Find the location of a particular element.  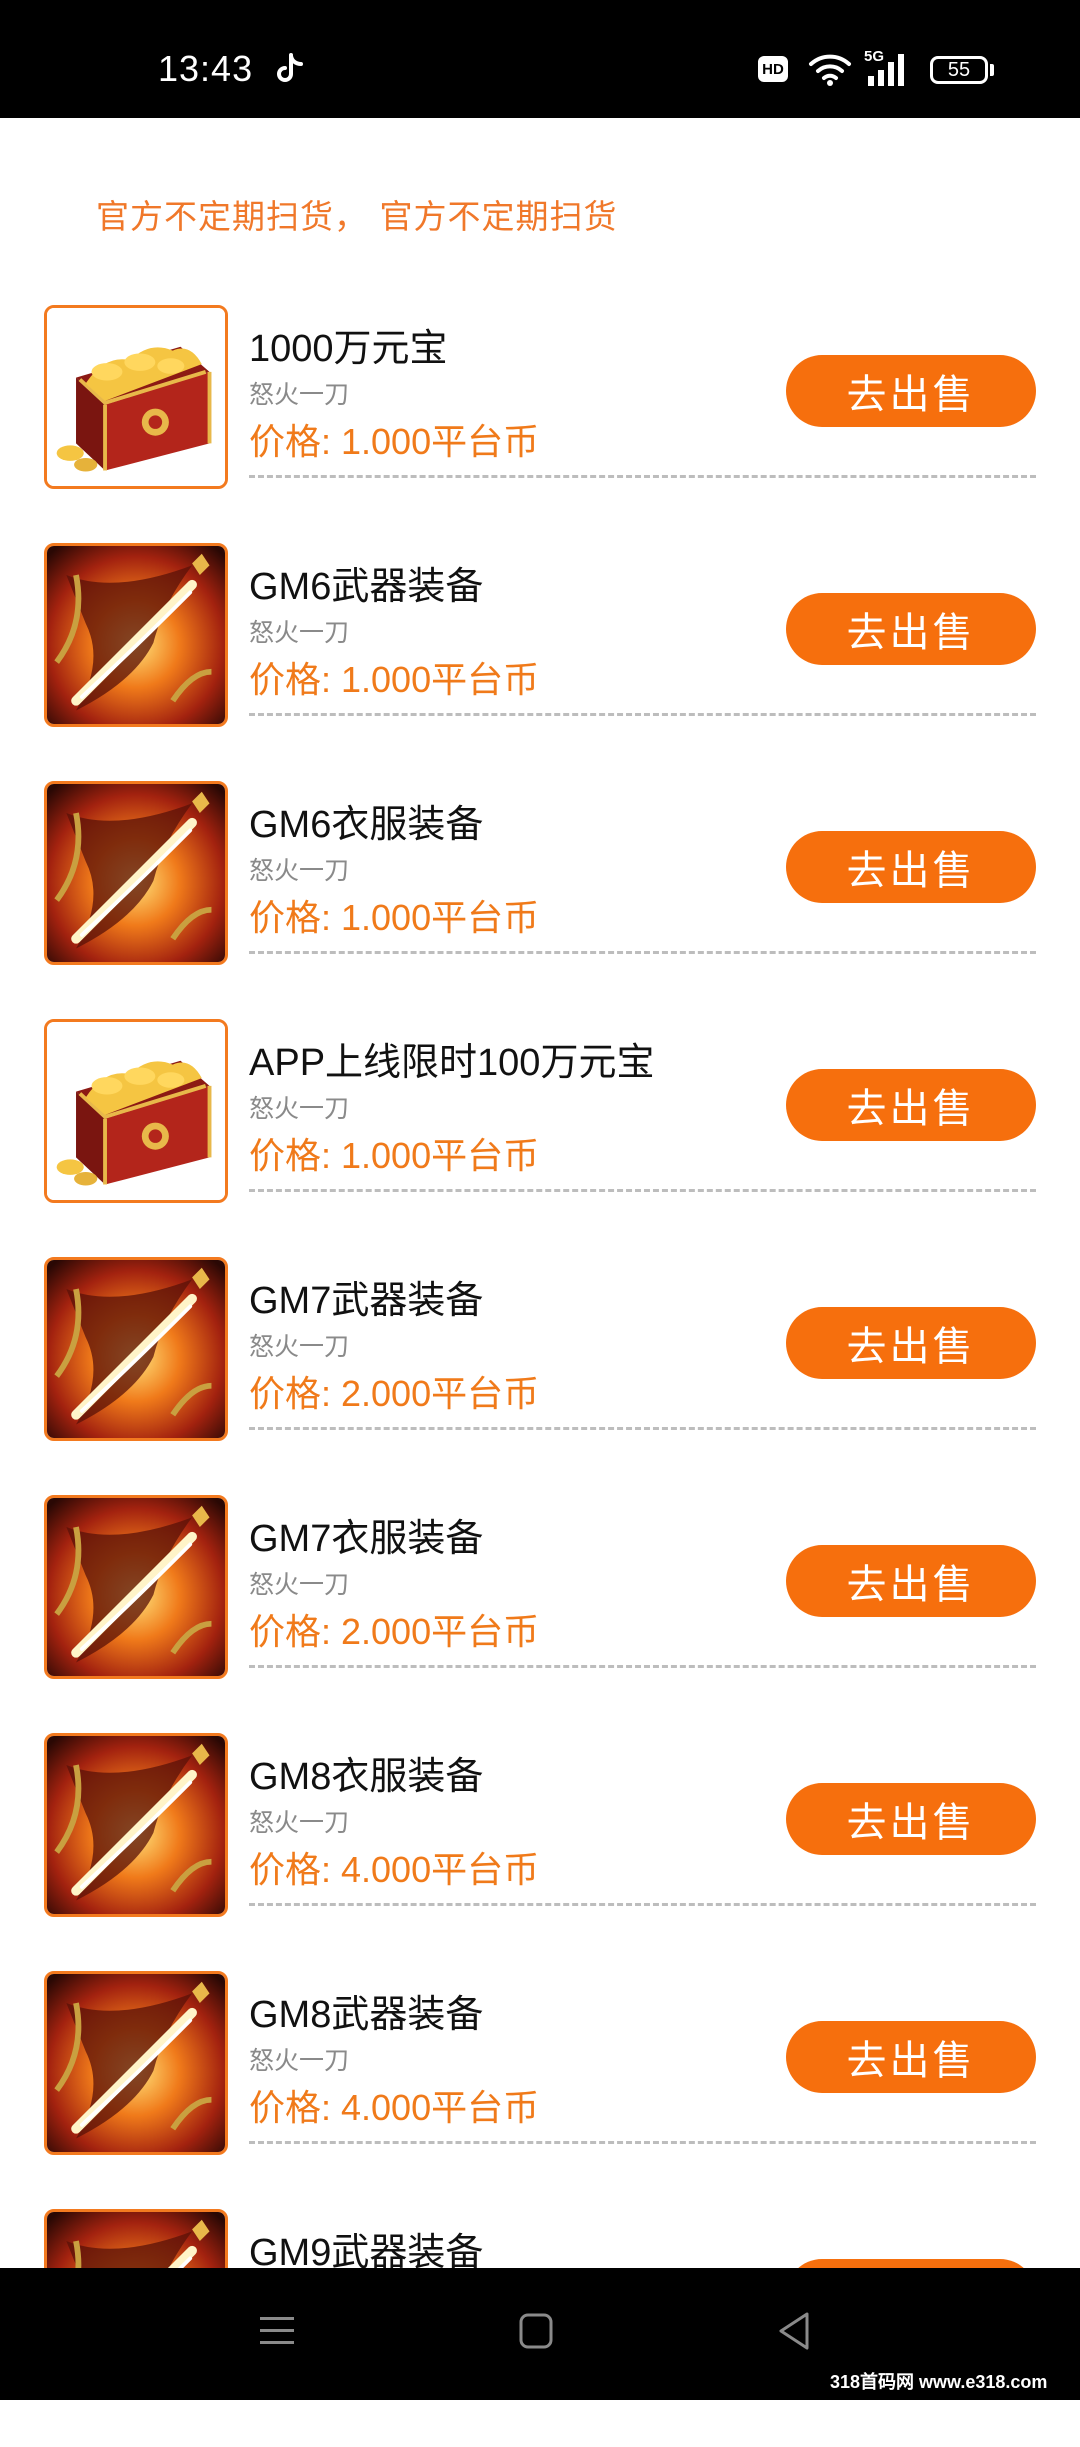

item-title: GM6衣服装备 is located at coordinates (366, 825).